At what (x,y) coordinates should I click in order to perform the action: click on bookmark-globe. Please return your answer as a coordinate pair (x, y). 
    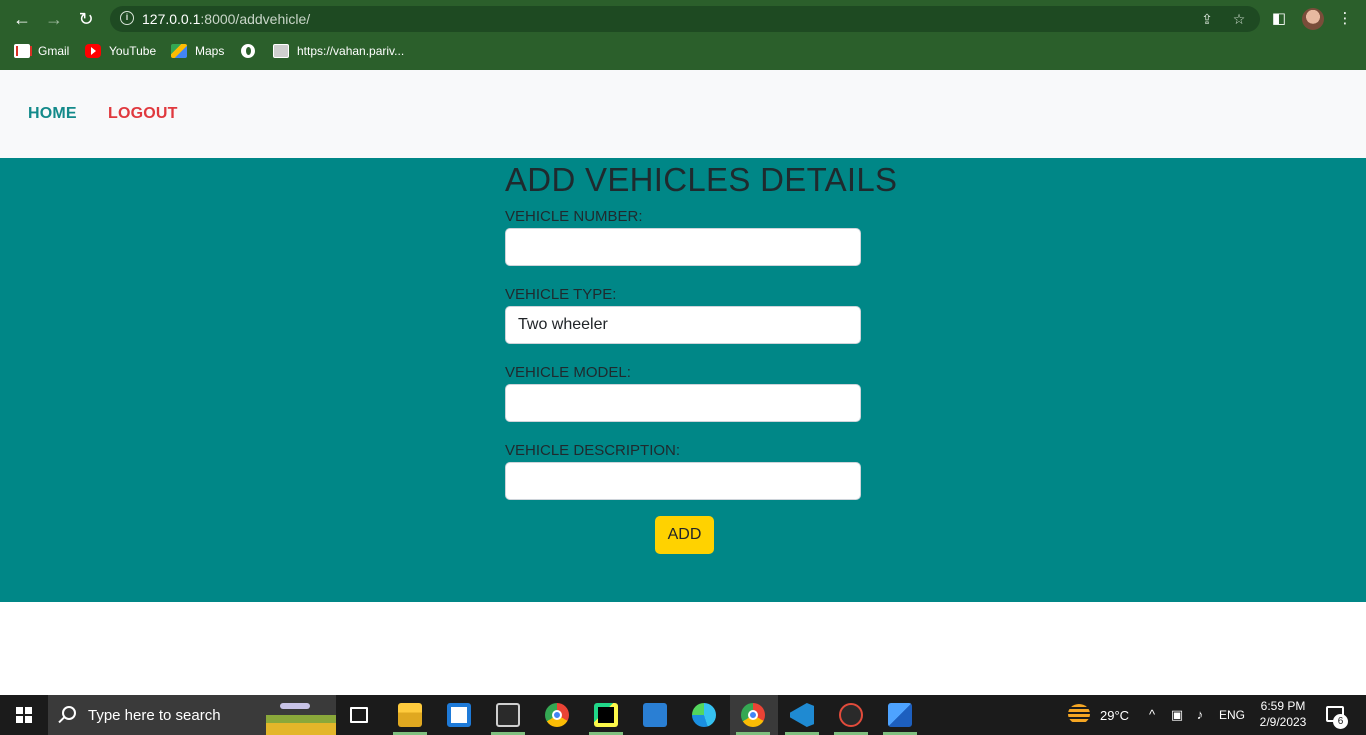
    Looking at the image, I should click on (252, 51).